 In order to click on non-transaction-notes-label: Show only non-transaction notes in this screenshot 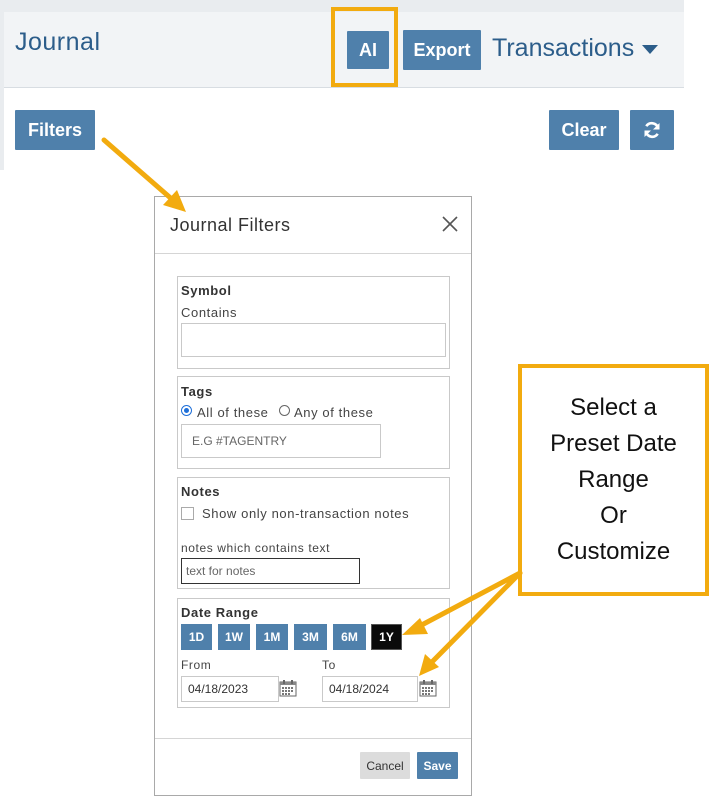, I will do `click(306, 513)`.